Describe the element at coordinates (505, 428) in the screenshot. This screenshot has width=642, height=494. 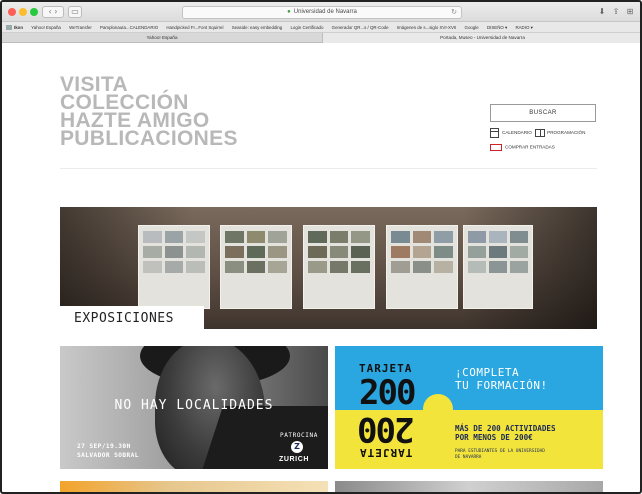
I see `card-offer-line1: MÁS DE 200 ACTIVIDADES` at that location.